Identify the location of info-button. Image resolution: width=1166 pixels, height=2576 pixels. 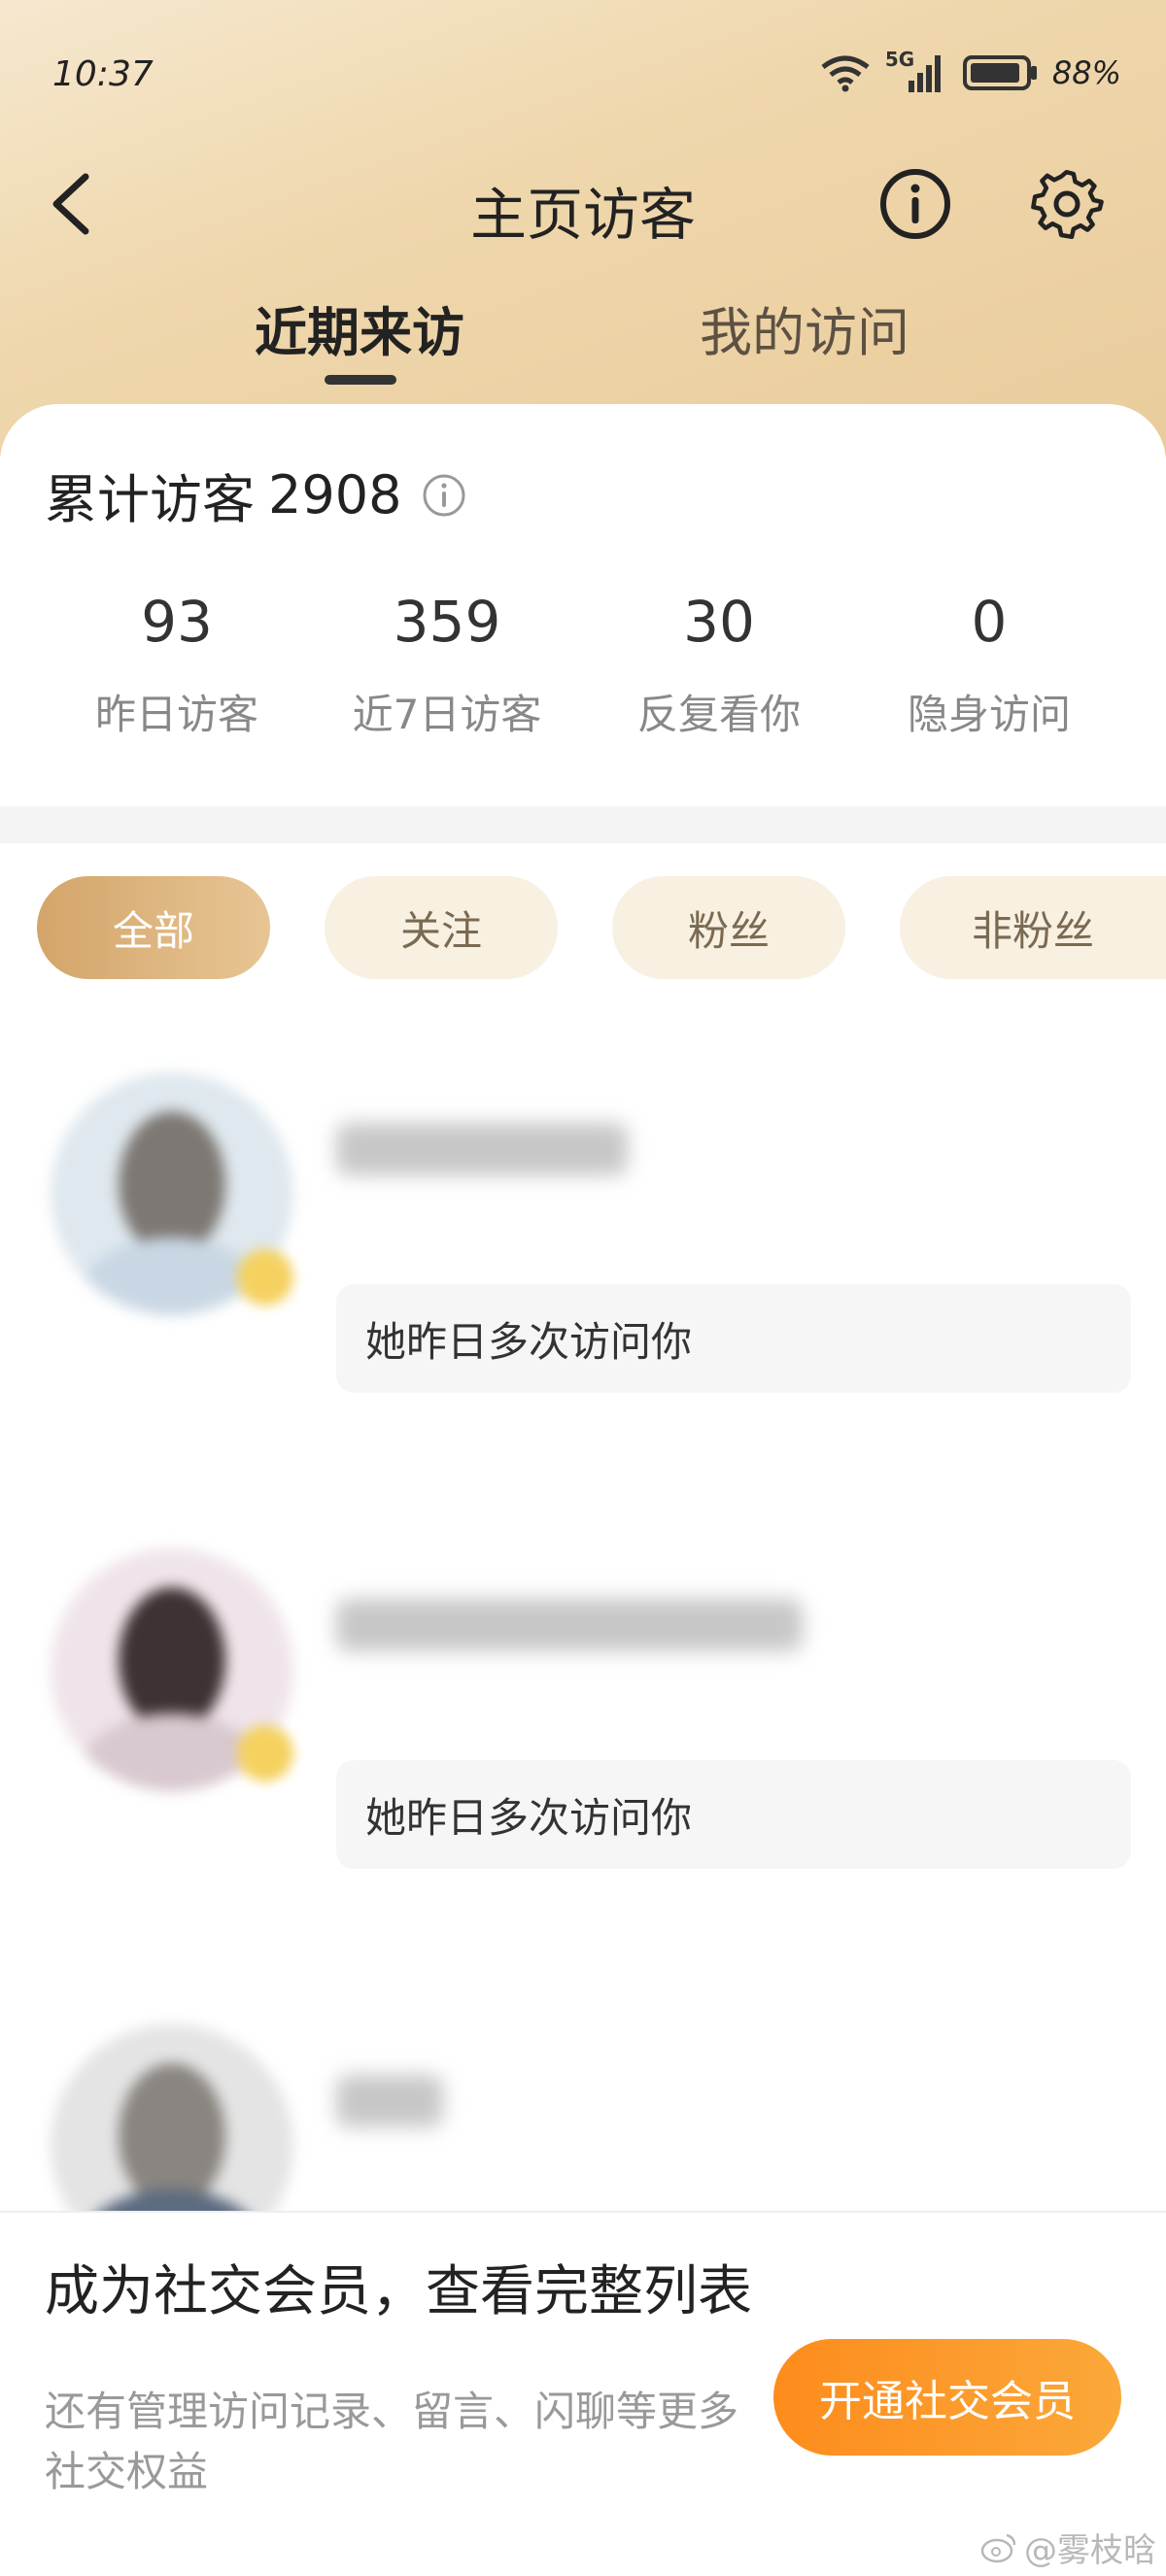
(915, 204).